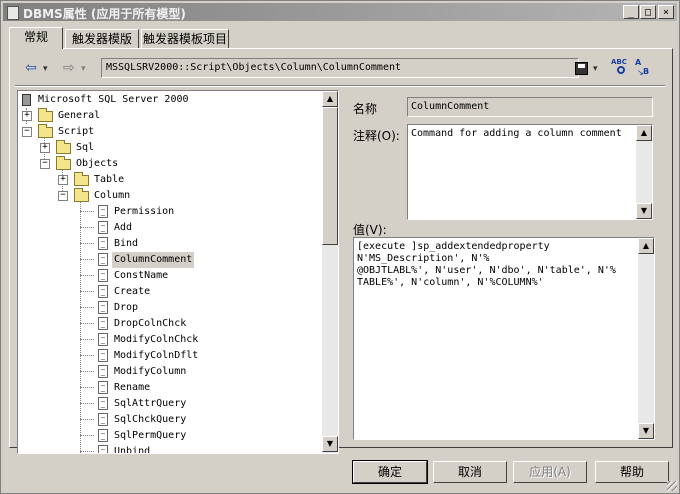  Describe the element at coordinates (365, 109) in the screenshot. I see `name-label: 名称` at that location.